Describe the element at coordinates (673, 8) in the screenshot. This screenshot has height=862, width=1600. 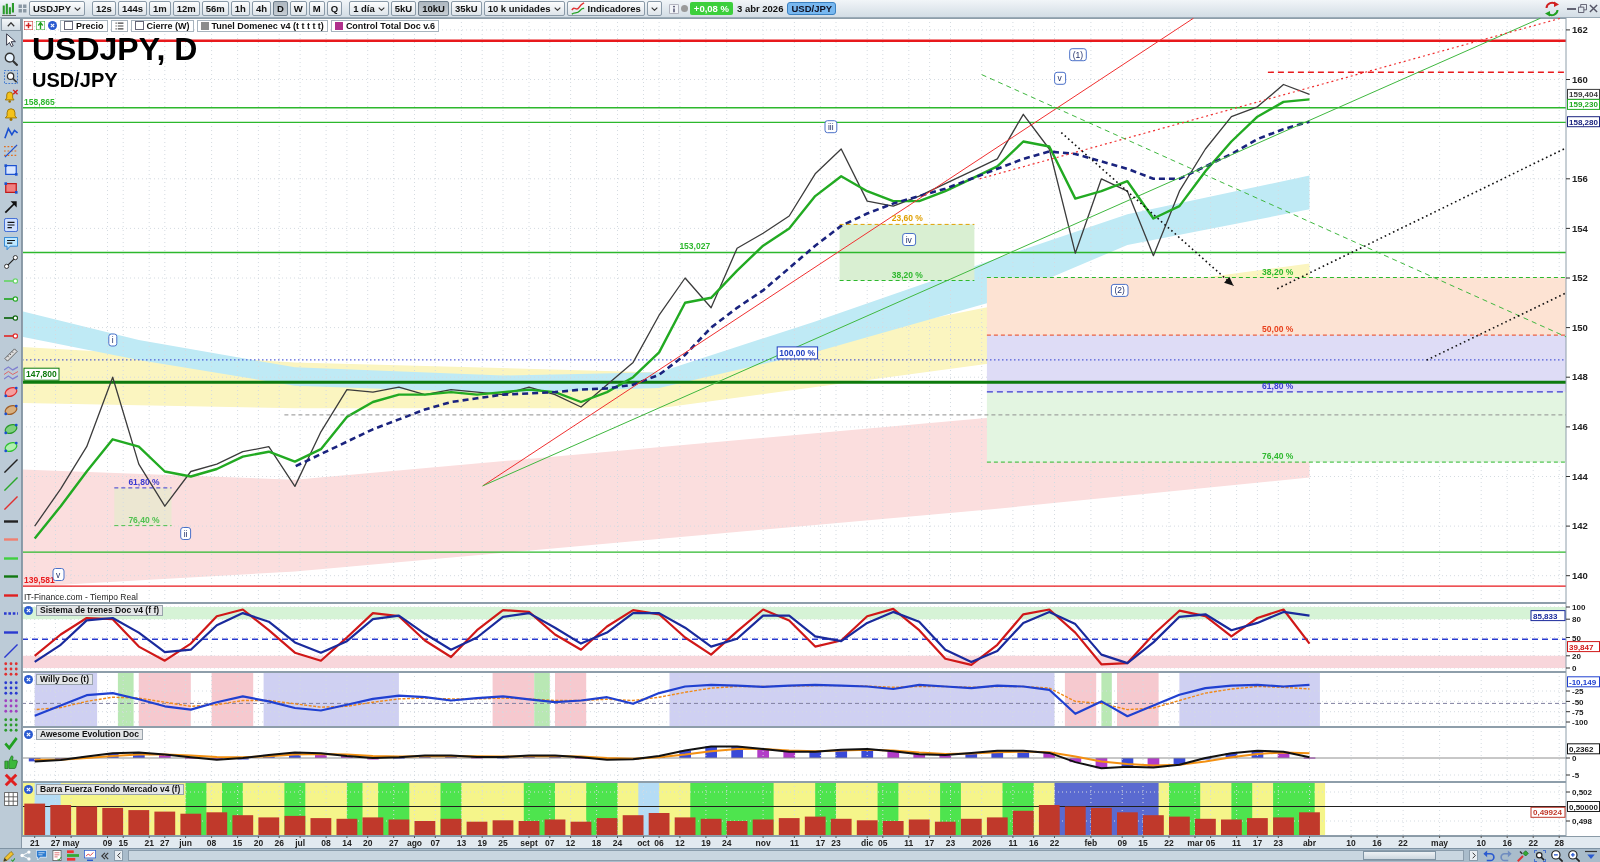
I see `info-icon` at that location.